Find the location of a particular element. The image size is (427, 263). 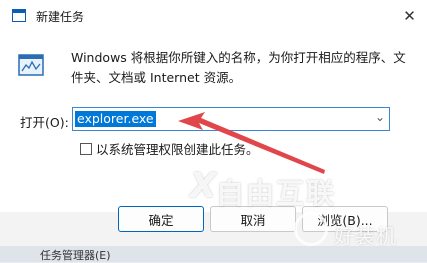

open-input-value: explorer.exe is located at coordinates (115, 119).